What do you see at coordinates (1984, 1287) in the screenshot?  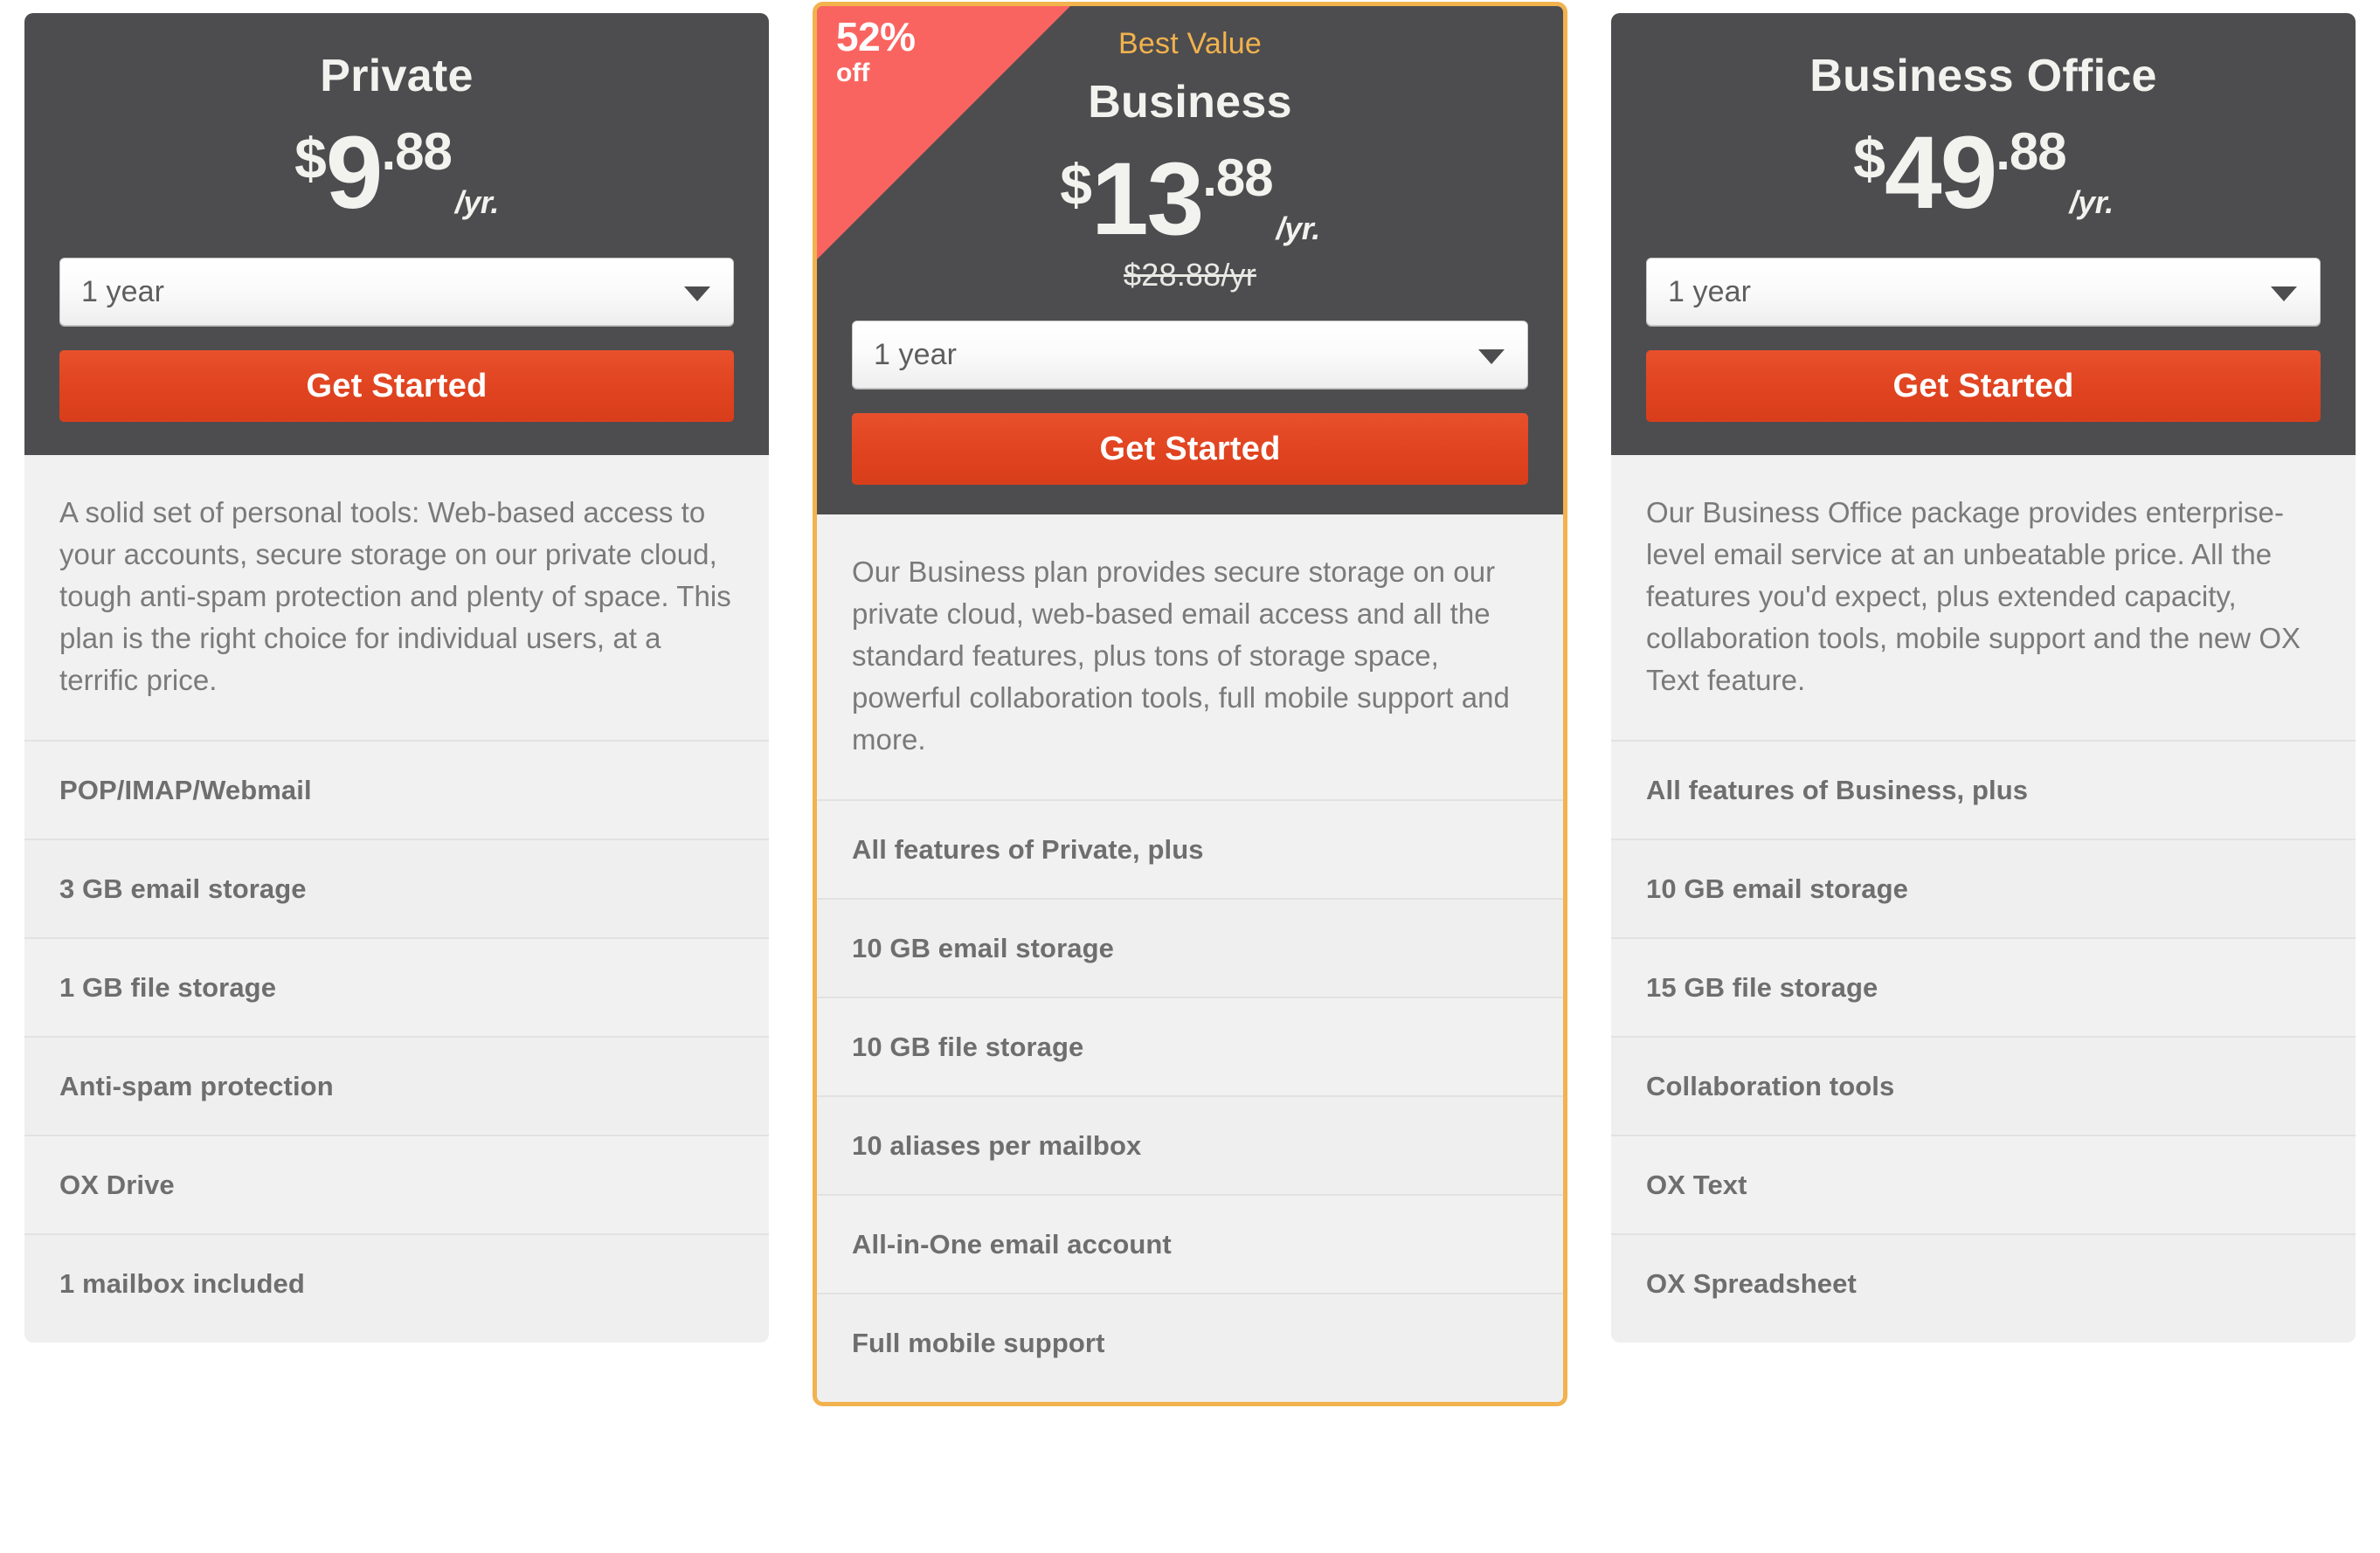 I see `feature-row: OX Spreadsheet` at bounding box center [1984, 1287].